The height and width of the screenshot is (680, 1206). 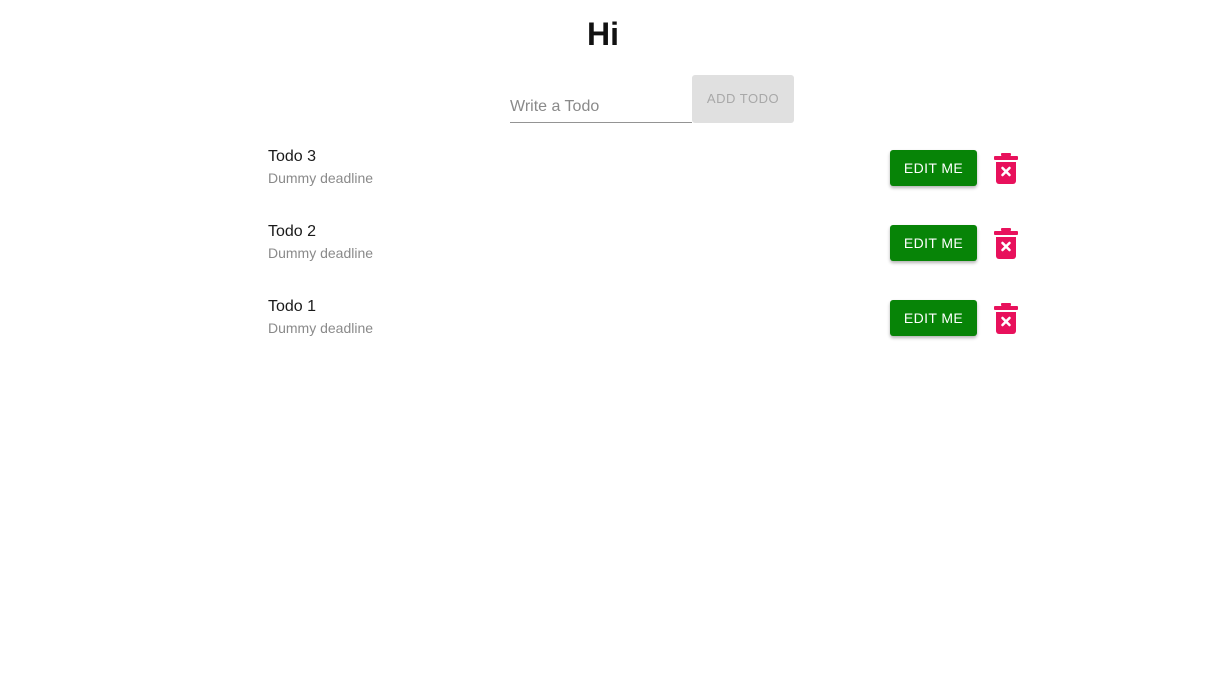 I want to click on todo-item: Todo 2 Dummy deadline EDIT ME, so click(x=648, y=252).